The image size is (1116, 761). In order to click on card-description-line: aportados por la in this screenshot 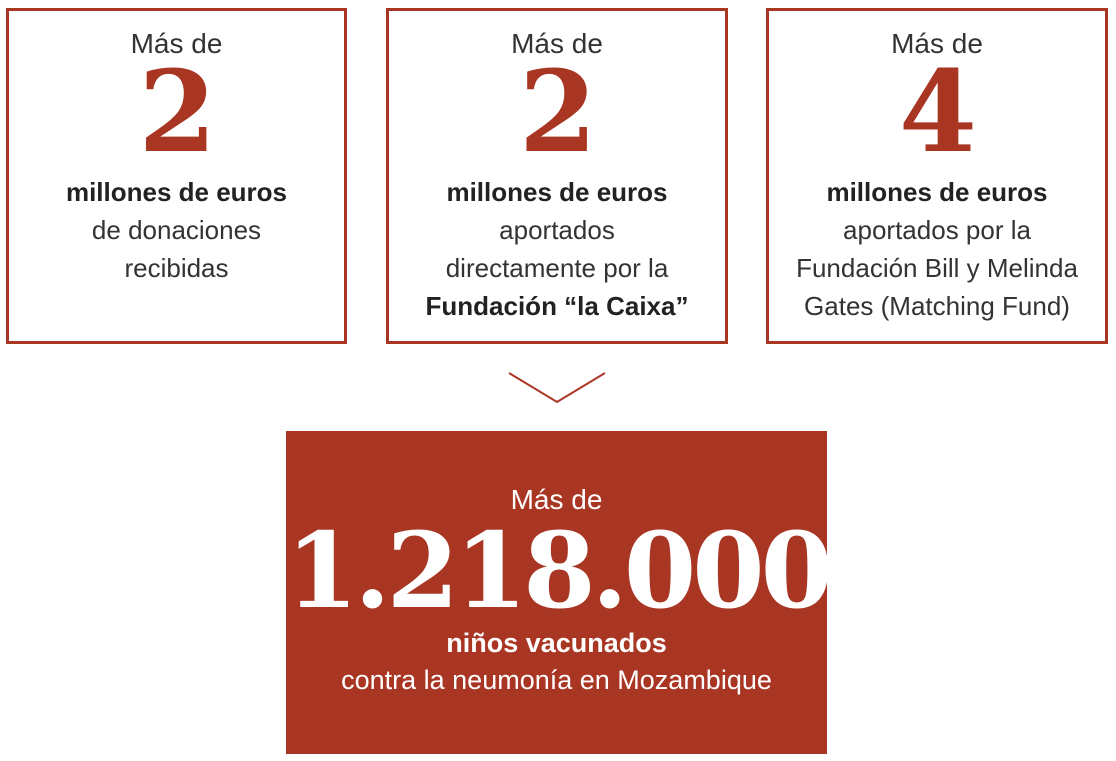, I will do `click(937, 230)`.